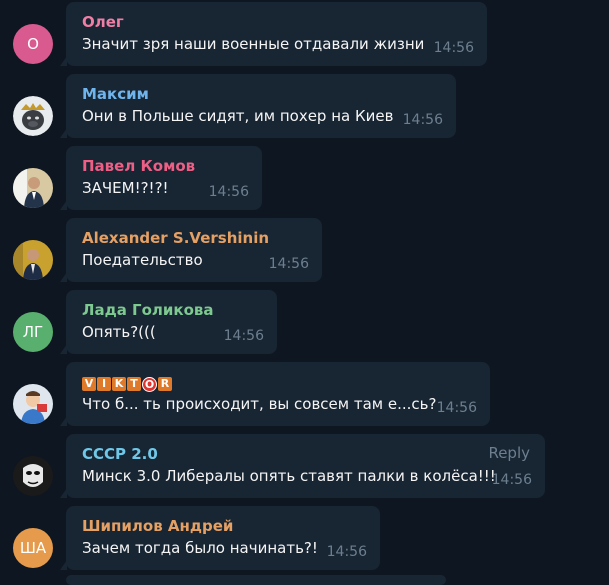  Describe the element at coordinates (253, 44) in the screenshot. I see `message-text: Значит зря наши военные отдавали жизни` at that location.